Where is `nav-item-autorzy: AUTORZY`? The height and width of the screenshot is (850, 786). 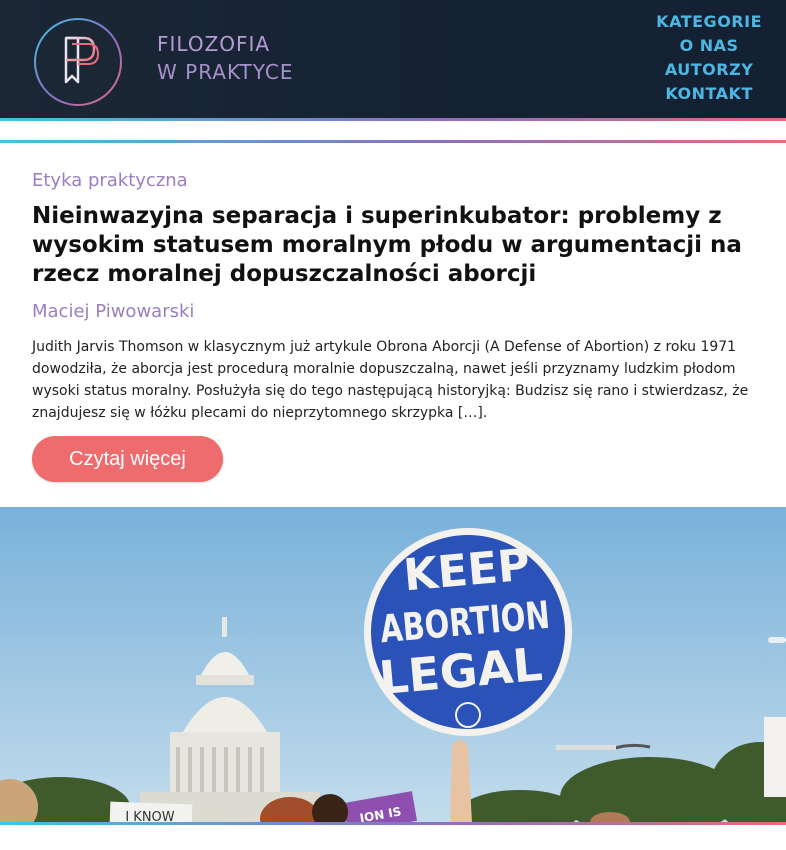 nav-item-autorzy: AUTORZY is located at coordinates (709, 70).